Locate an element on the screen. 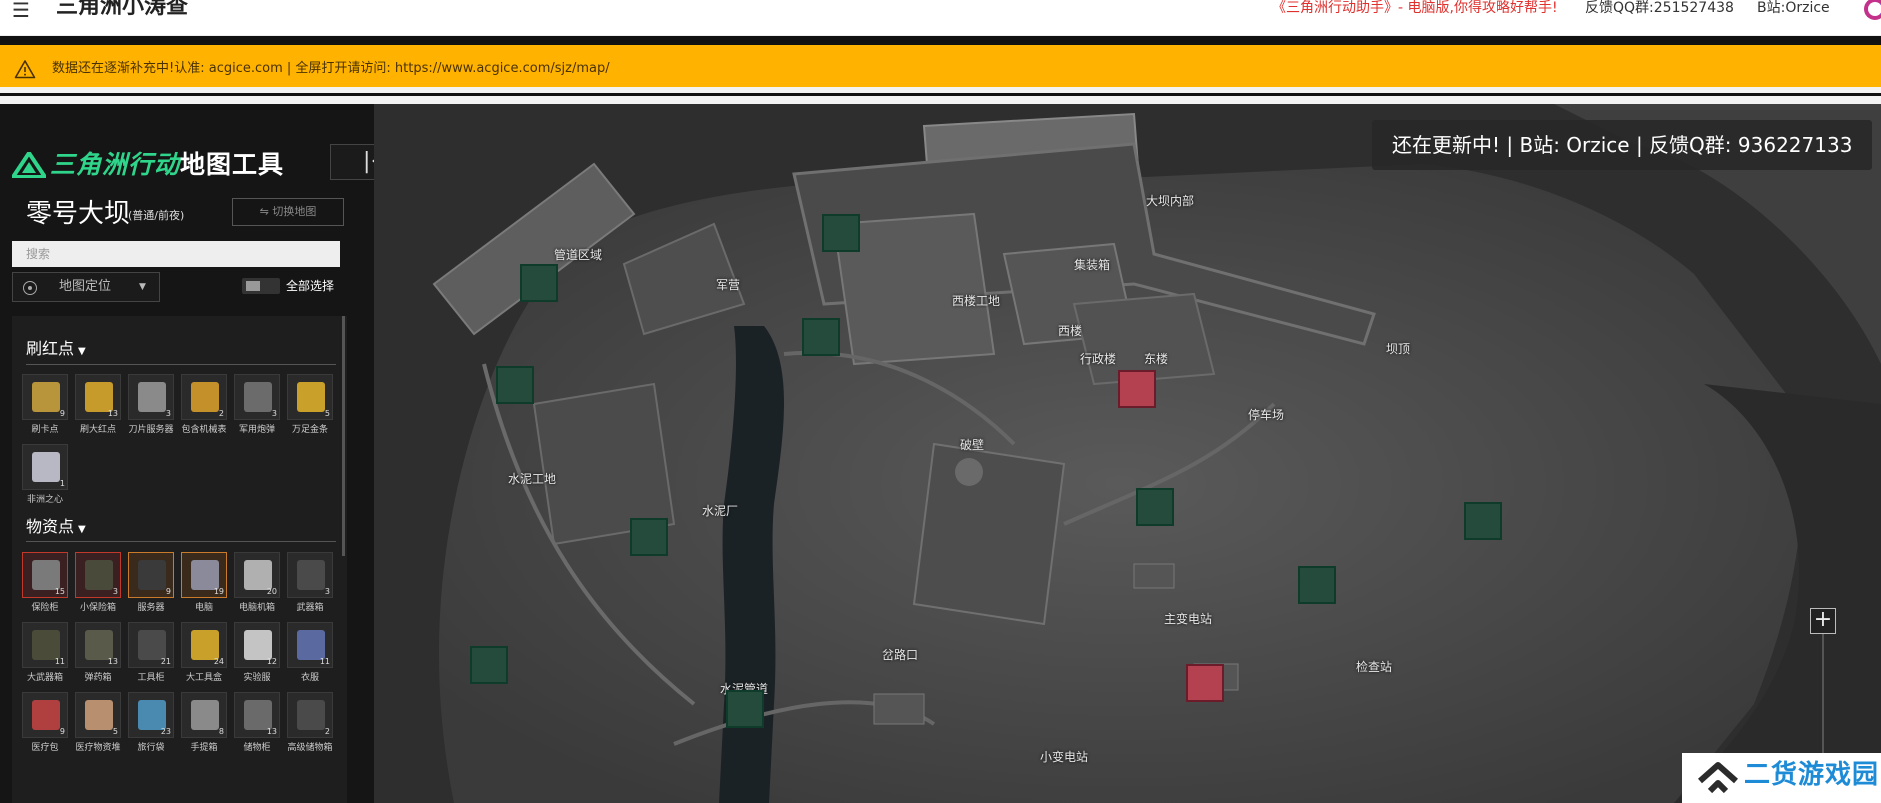  category-item: 9 医疗包 is located at coordinates (45, 723).